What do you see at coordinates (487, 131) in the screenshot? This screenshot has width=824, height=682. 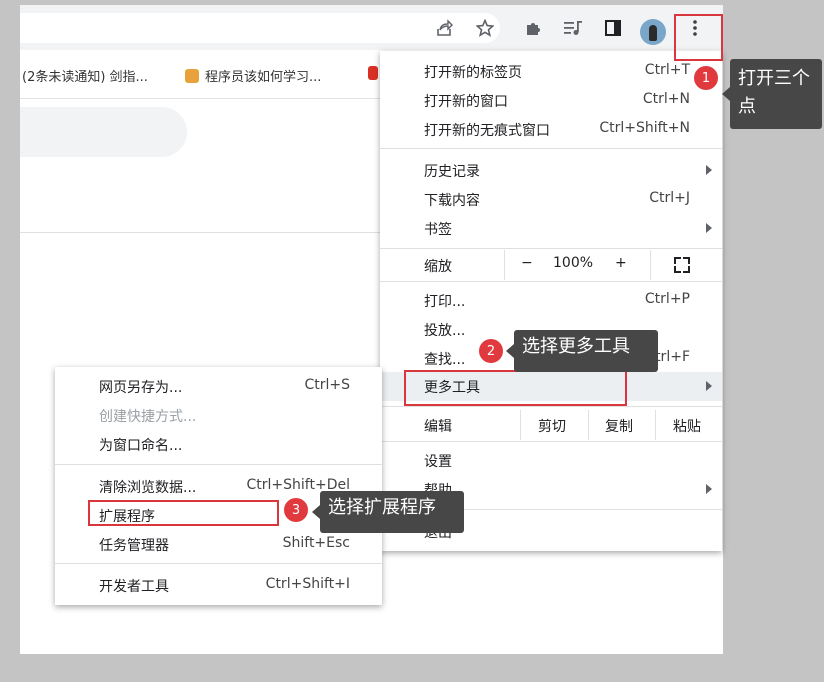 I see `menu-item-label: 打开新的无痕式窗口` at bounding box center [487, 131].